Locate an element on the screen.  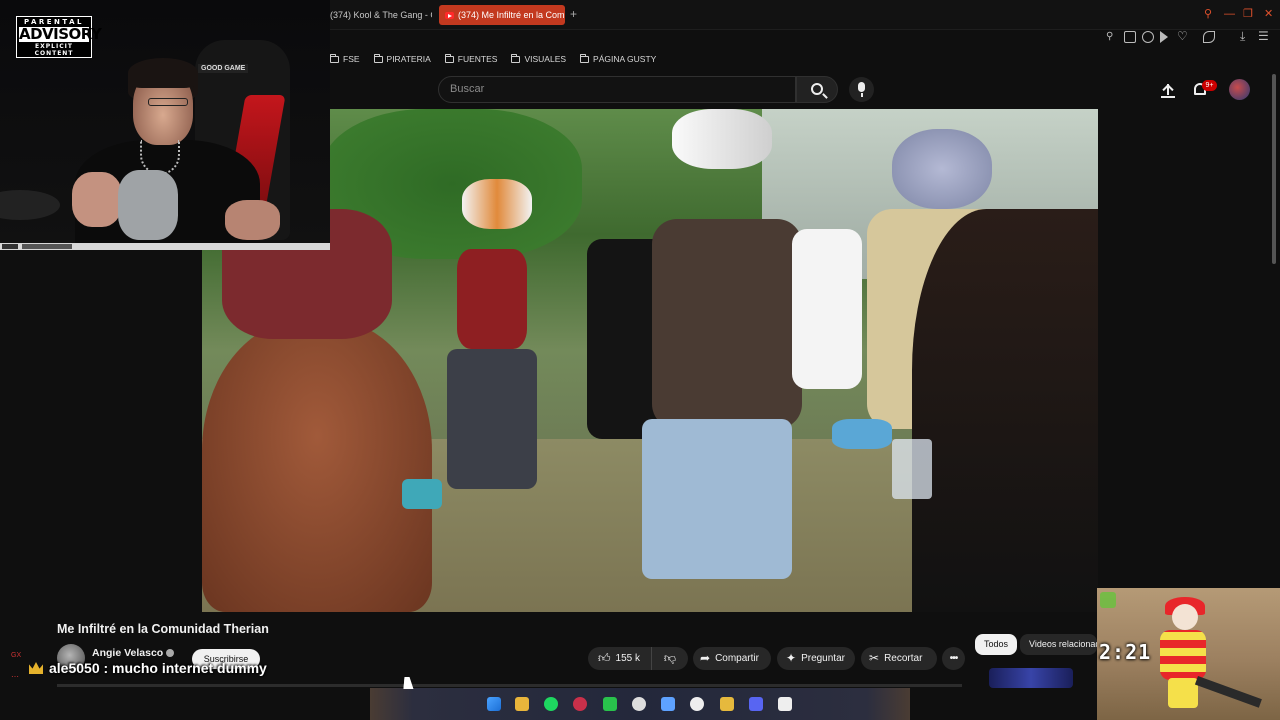
game-hud-icon is located at coordinates (1108, 600).